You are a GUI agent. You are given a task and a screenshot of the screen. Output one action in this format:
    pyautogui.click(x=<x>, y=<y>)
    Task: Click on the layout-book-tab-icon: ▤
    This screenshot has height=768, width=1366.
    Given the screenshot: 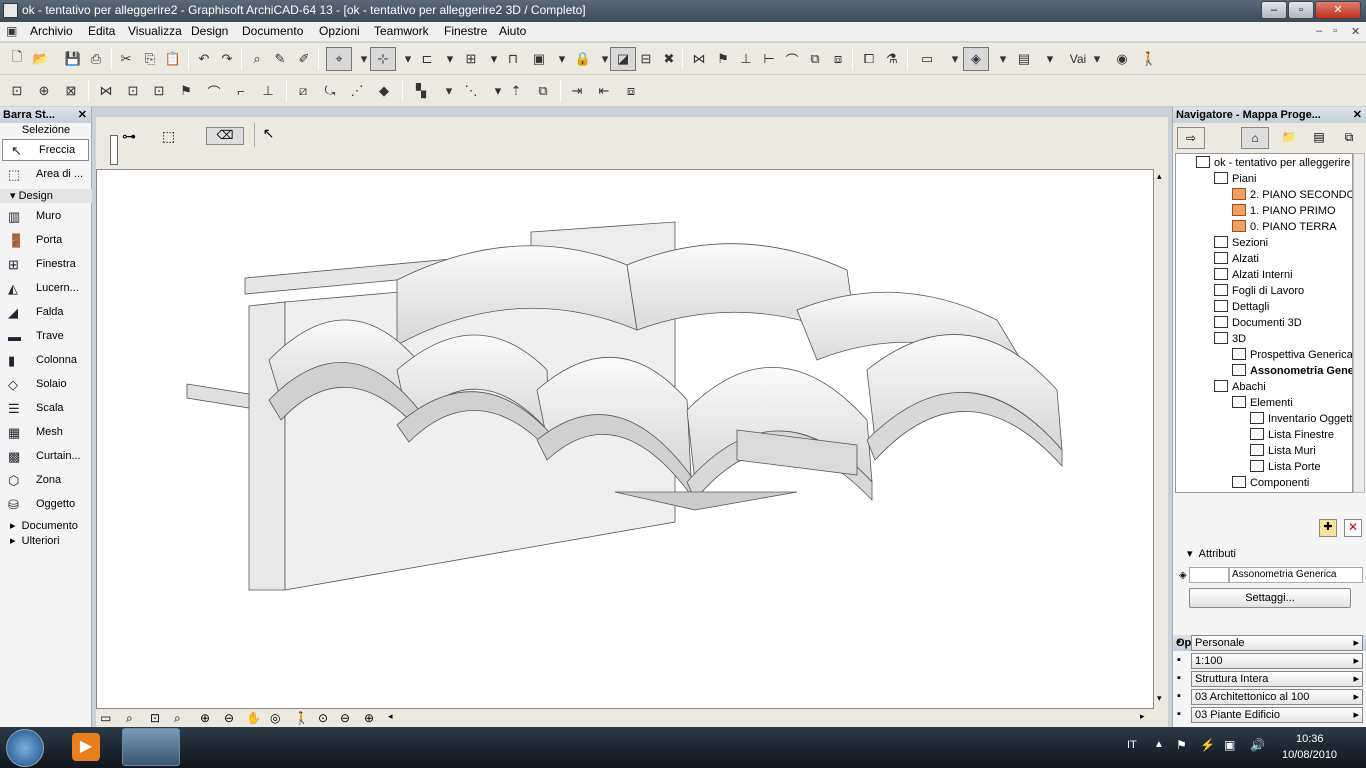 What is the action you would take?
    pyautogui.click(x=1319, y=138)
    